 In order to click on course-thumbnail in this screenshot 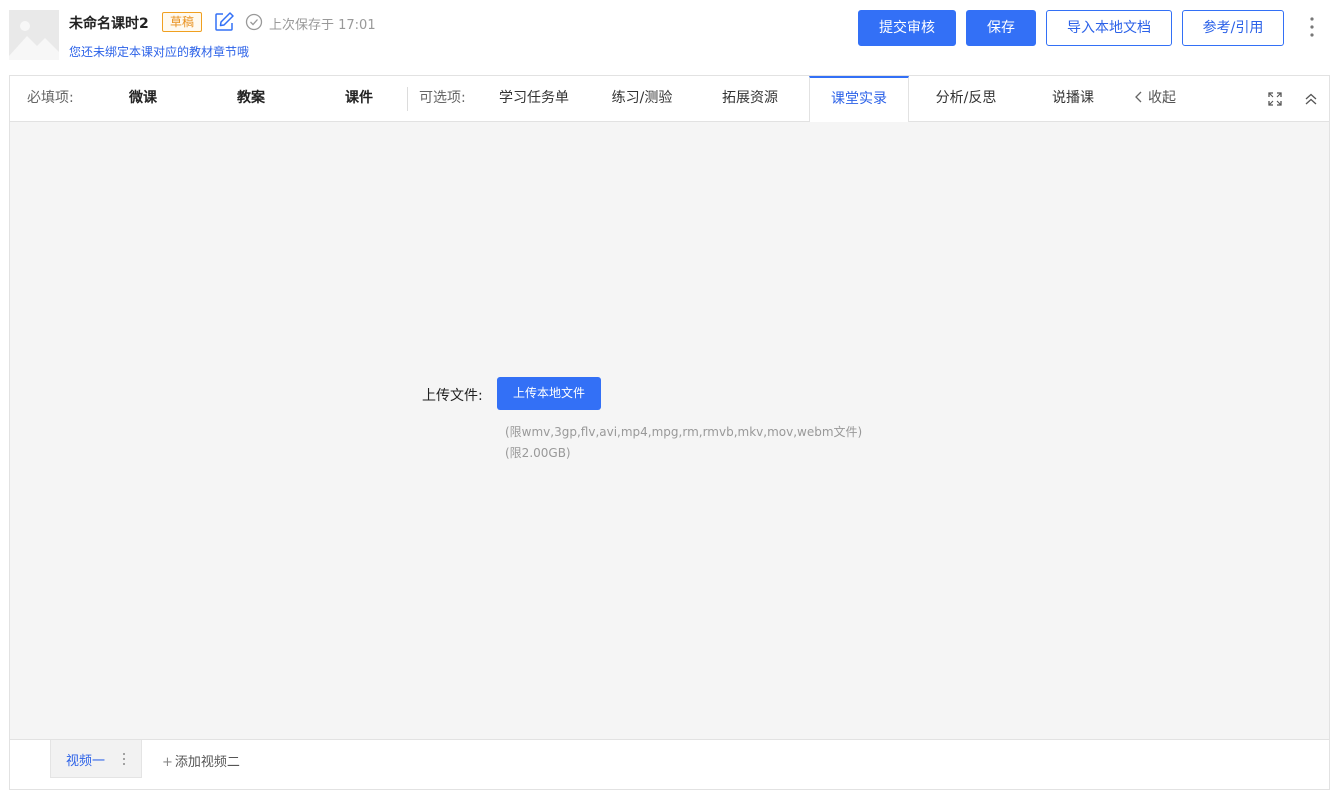, I will do `click(34, 35)`.